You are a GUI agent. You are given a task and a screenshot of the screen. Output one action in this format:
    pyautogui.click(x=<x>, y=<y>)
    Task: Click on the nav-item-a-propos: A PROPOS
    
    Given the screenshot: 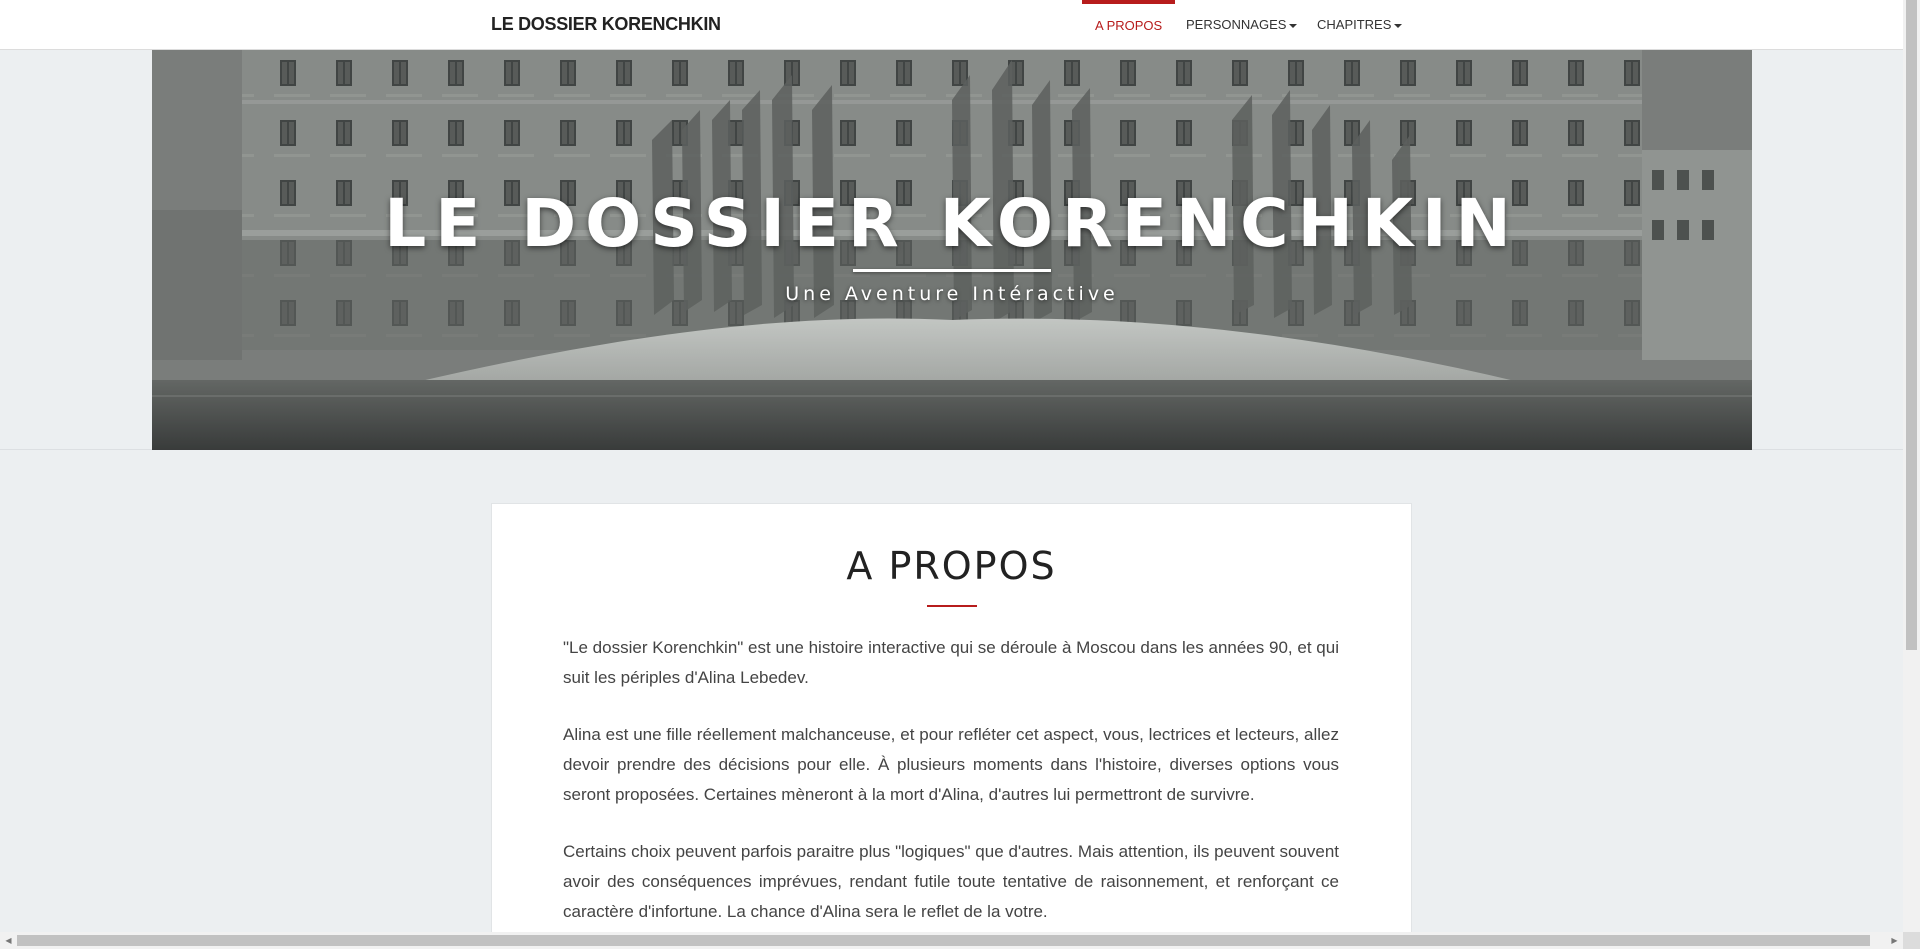 What is the action you would take?
    pyautogui.click(x=1129, y=25)
    